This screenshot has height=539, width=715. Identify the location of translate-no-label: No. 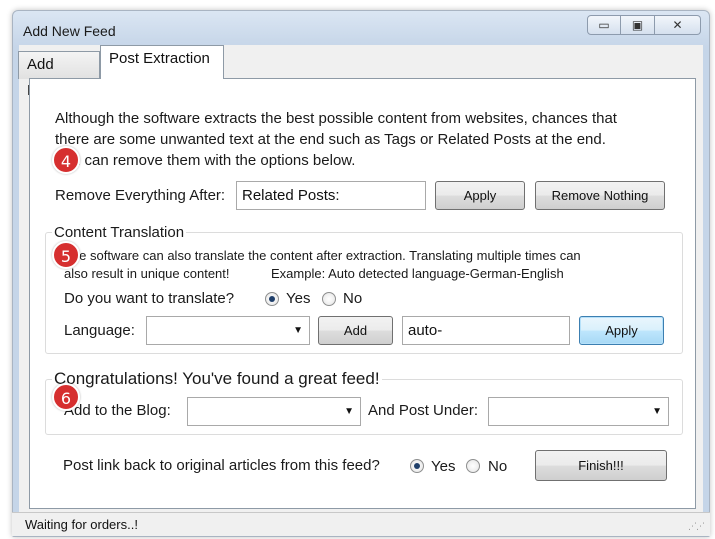
(352, 298).